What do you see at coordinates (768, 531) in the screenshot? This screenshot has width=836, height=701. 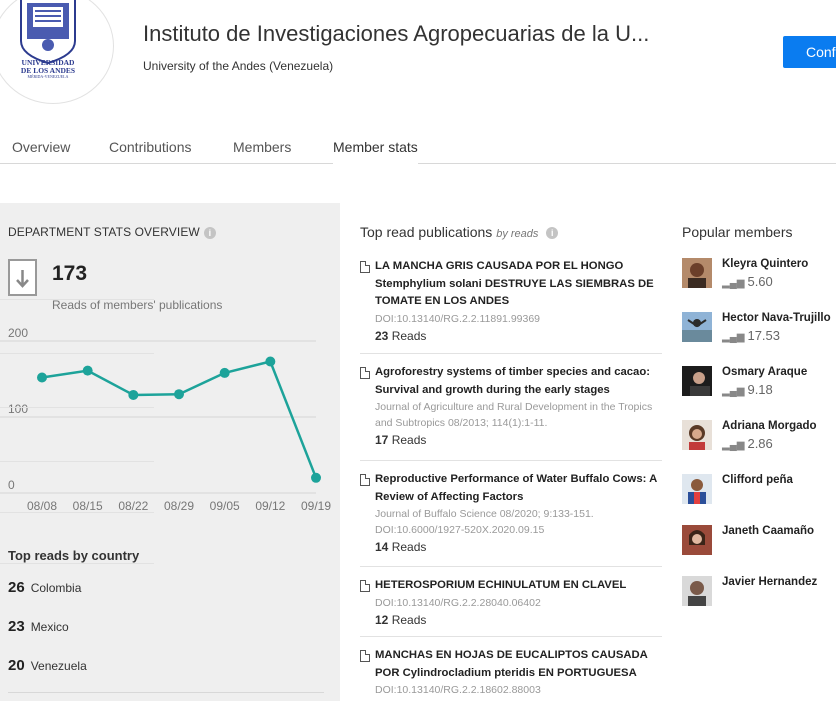 I see `member-name: Janeth Caamaño` at bounding box center [768, 531].